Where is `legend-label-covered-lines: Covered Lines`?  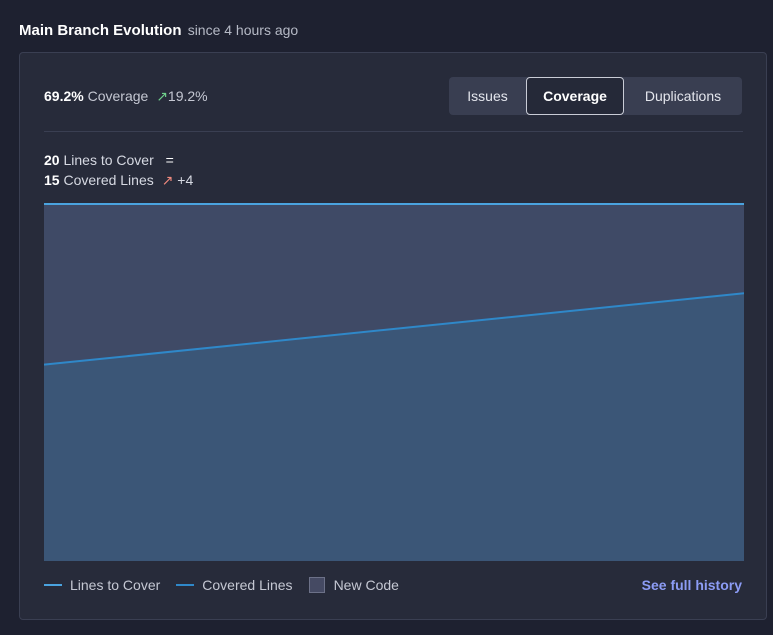 legend-label-covered-lines: Covered Lines is located at coordinates (247, 585).